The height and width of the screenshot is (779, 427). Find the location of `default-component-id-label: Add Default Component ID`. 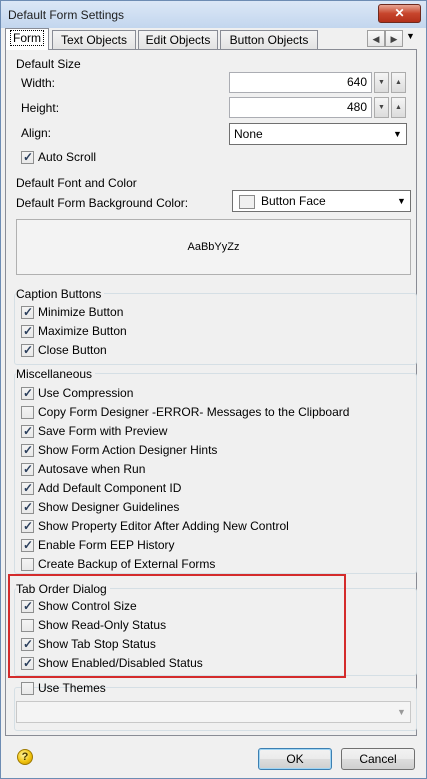

default-component-id-label: Add Default Component ID is located at coordinates (110, 488).